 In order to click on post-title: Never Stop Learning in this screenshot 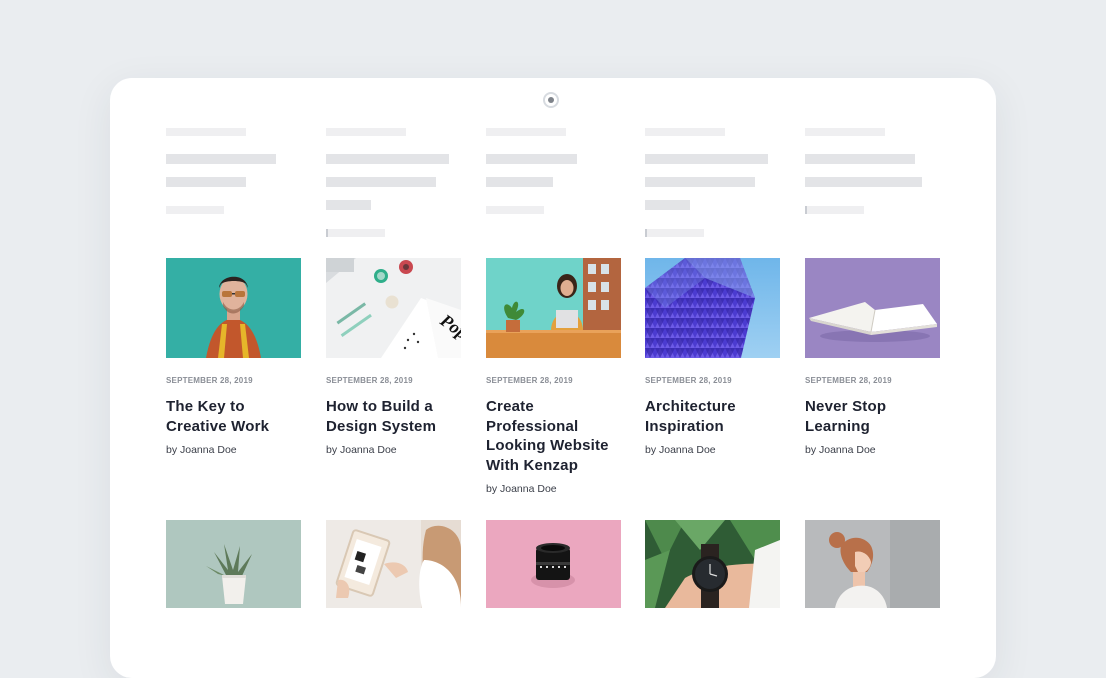, I will do `click(872, 416)`.